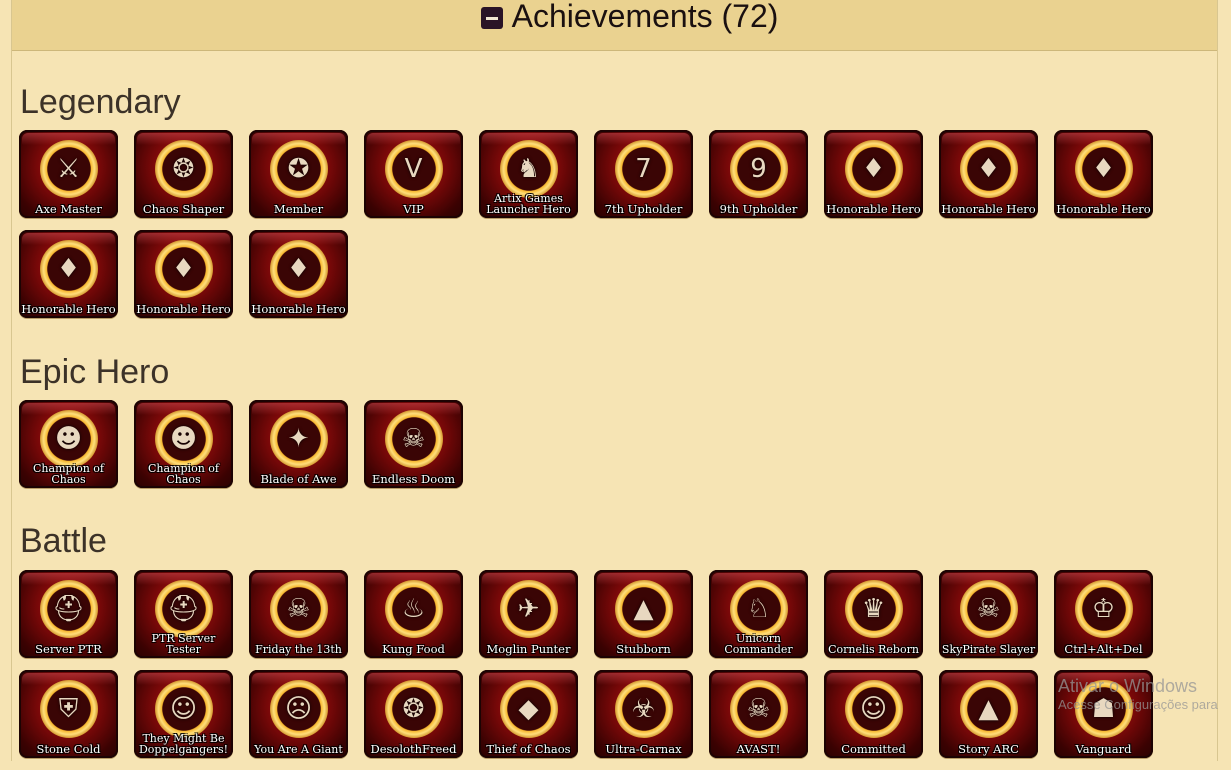 The height and width of the screenshot is (770, 1231). Describe the element at coordinates (413, 209) in the screenshot. I see `badge-label: VIP` at that location.